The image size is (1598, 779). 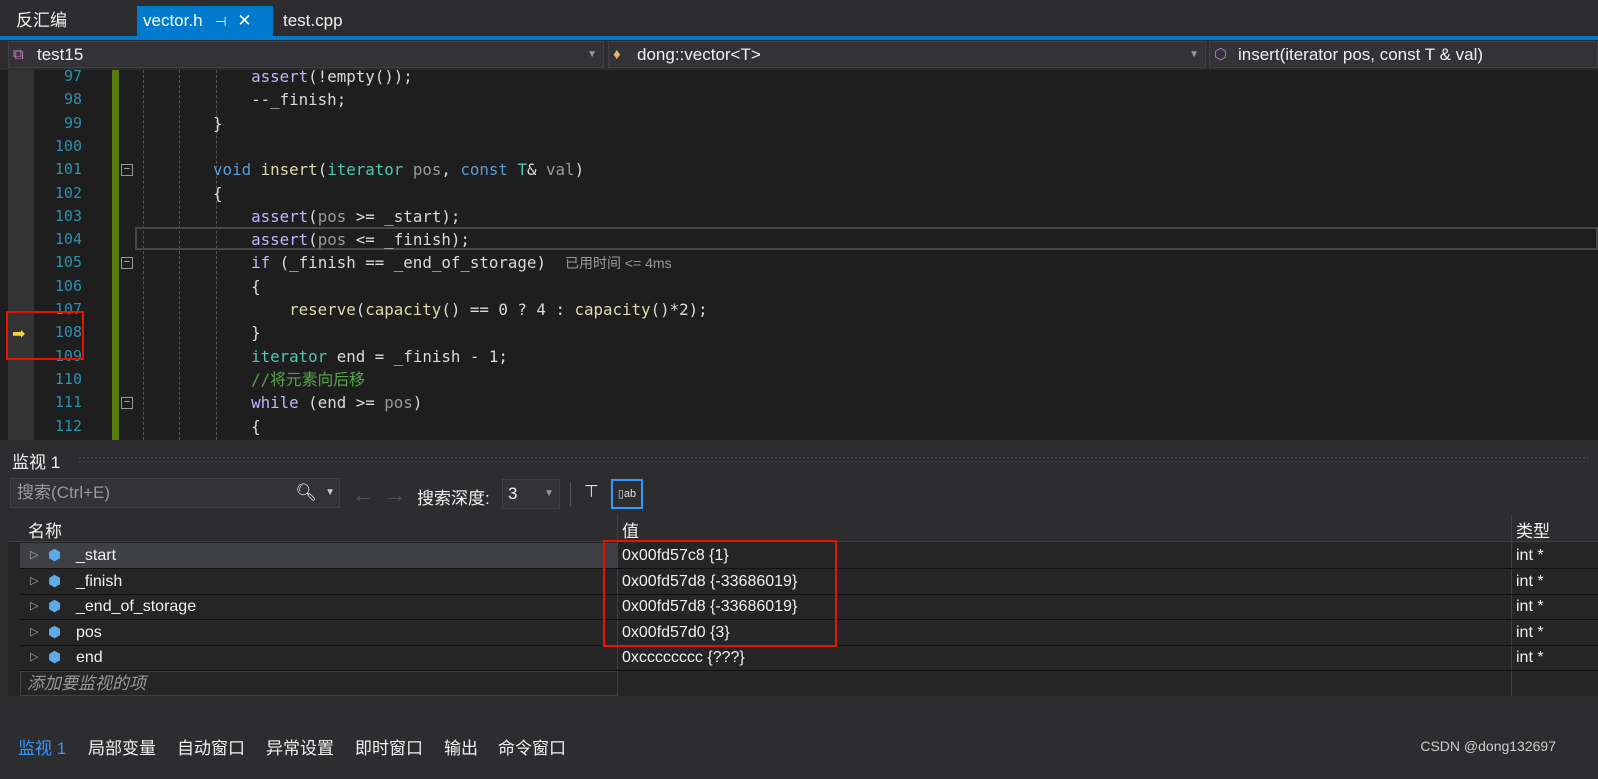 I want to click on code-line: assert(pos >= _start);, so click(x=317, y=216).